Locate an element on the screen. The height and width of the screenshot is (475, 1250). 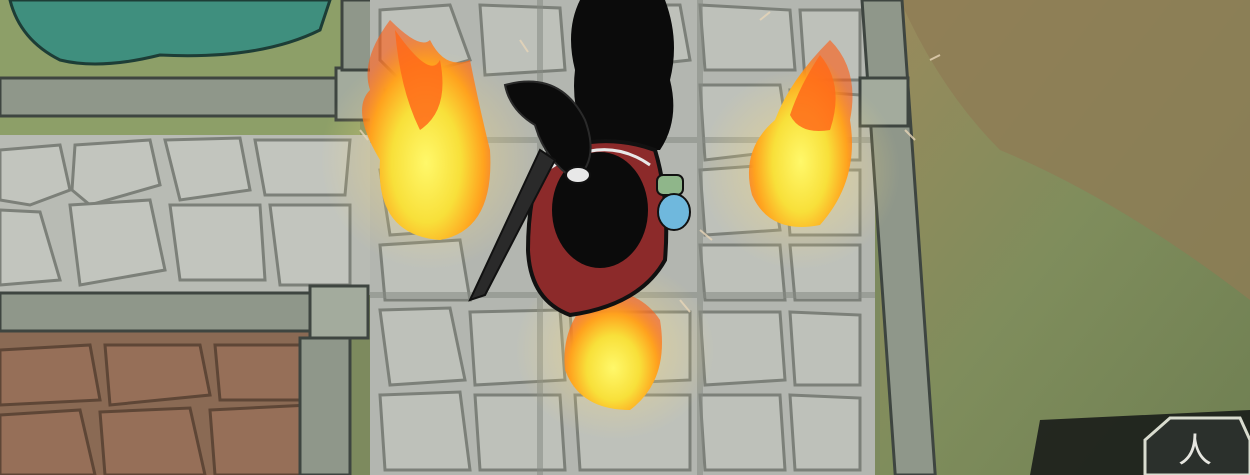
wall-vertical-left-top is located at coordinates (357, 36).